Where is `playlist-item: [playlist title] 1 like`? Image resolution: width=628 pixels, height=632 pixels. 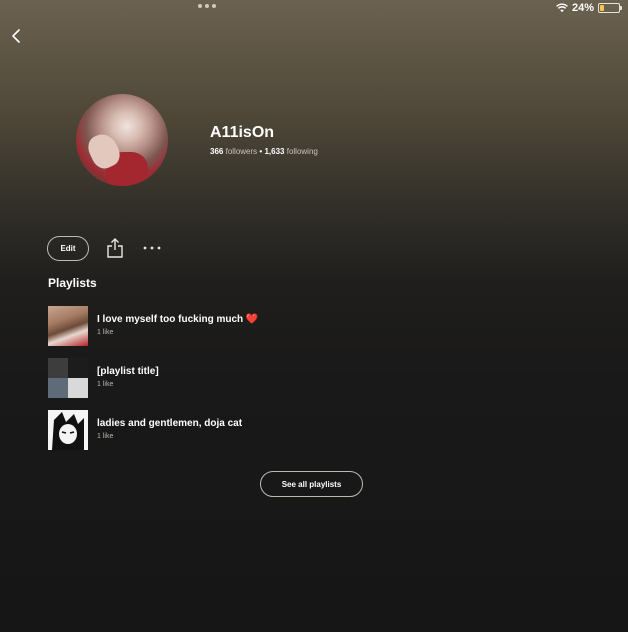 playlist-item: [playlist title] 1 like is located at coordinates (328, 378).